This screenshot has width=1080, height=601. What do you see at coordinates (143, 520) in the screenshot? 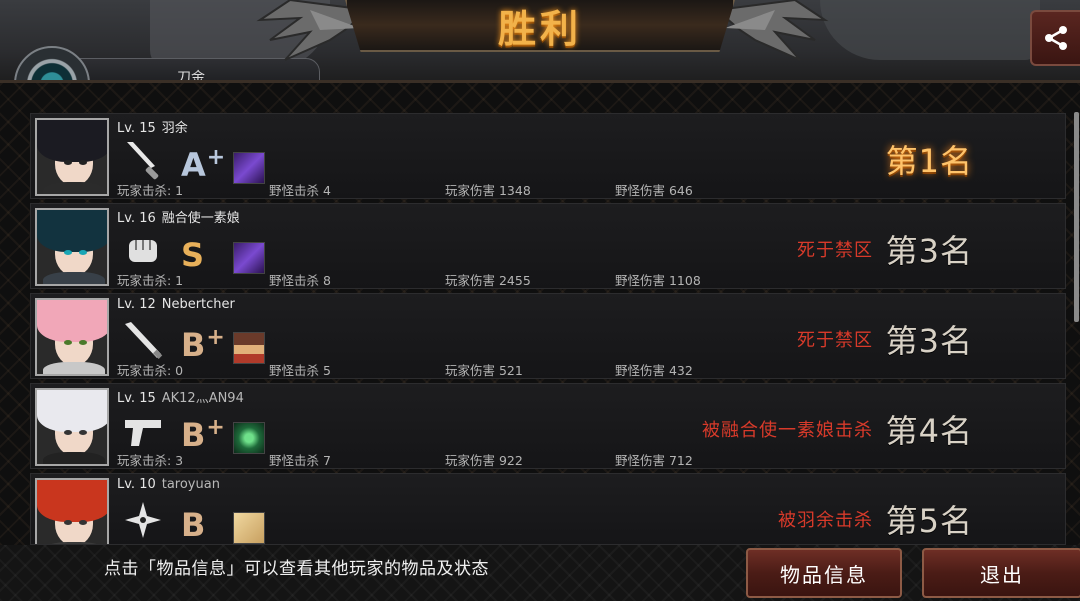
I see `shuriken-icon` at bounding box center [143, 520].